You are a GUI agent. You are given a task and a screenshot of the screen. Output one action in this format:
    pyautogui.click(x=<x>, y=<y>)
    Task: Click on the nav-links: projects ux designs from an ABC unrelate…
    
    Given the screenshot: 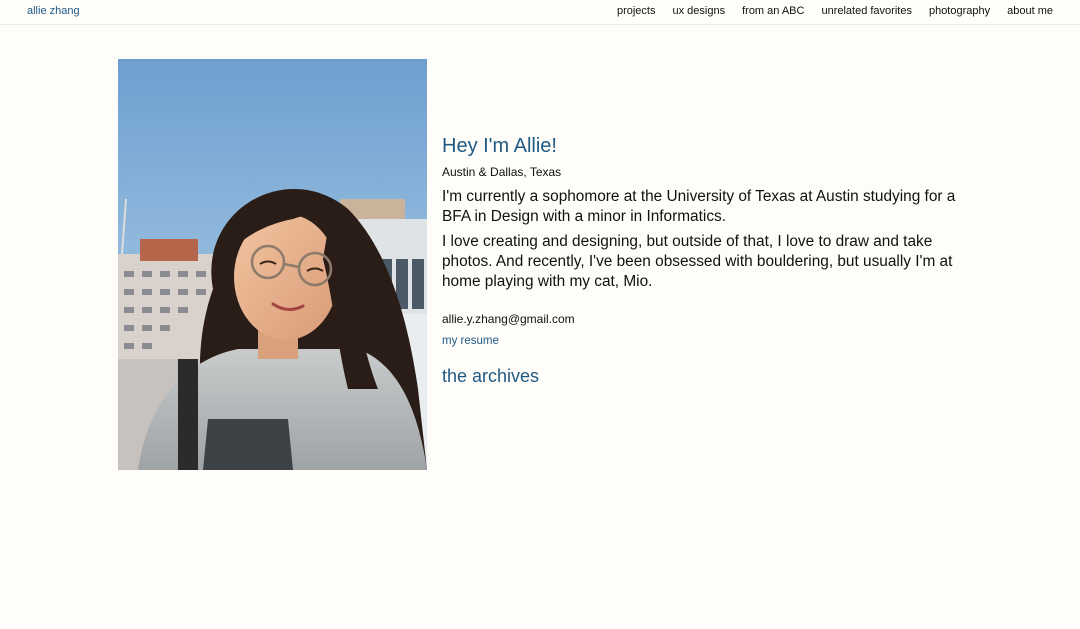 What is the action you would take?
    pyautogui.click(x=835, y=11)
    